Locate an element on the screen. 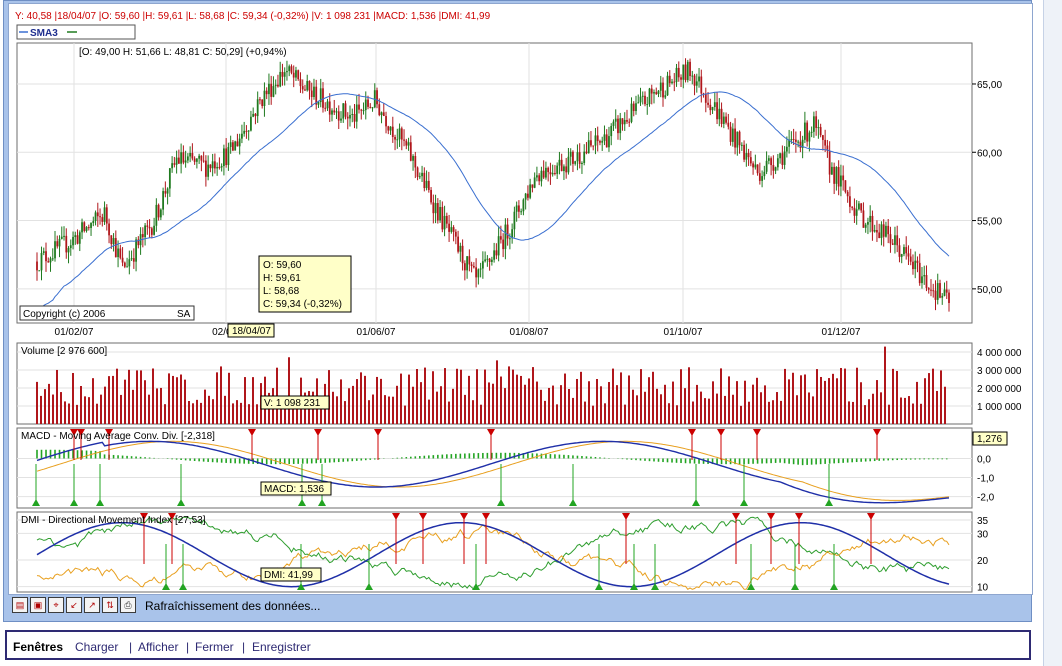 Image resolution: width=1062 pixels, height=666 pixels. open-icon: ▤ is located at coordinates (20, 605).